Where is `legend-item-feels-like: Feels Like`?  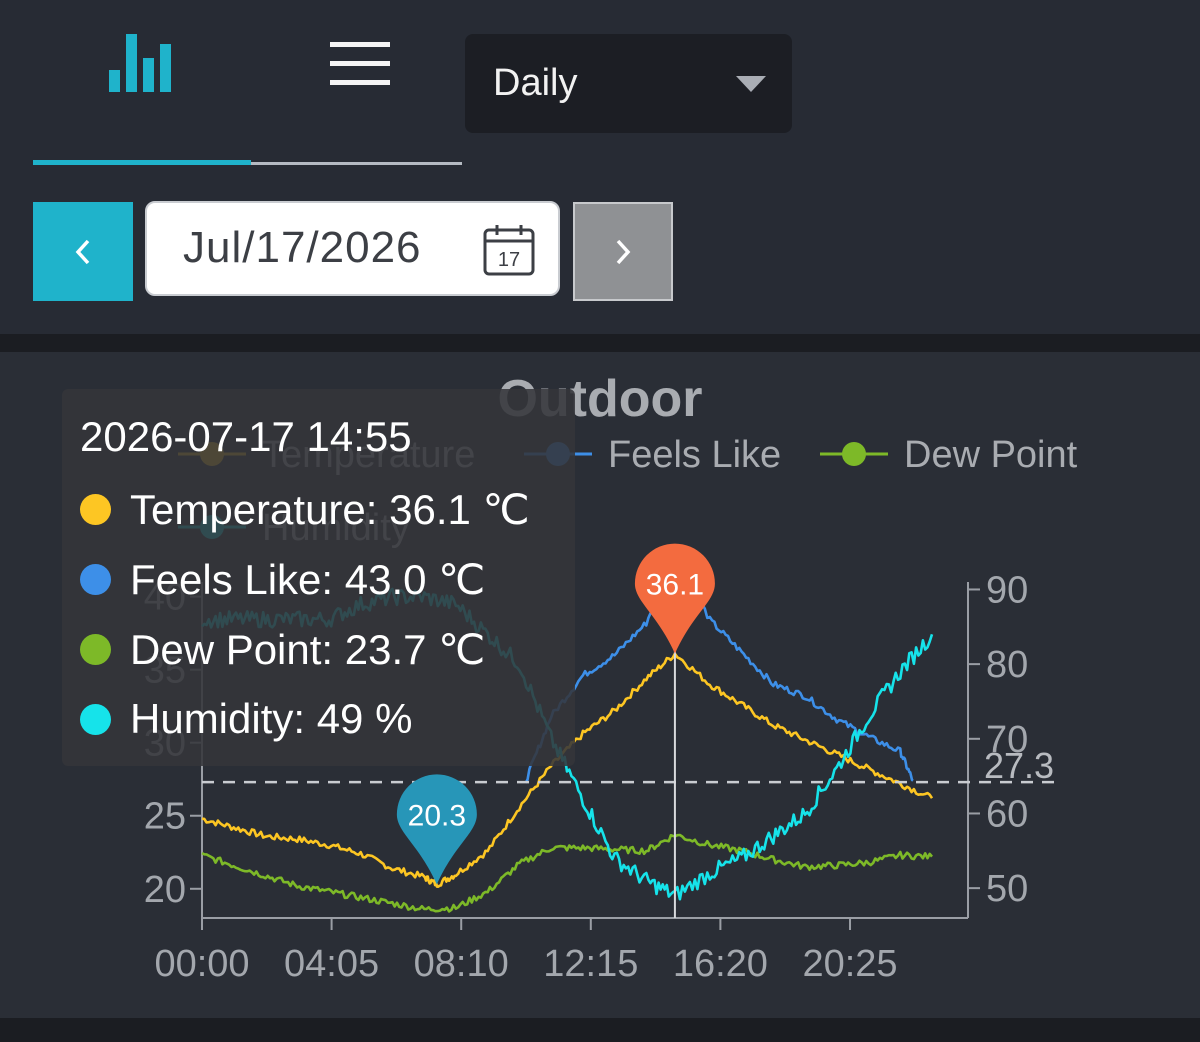
legend-item-feels-like: Feels Like is located at coordinates (694, 455).